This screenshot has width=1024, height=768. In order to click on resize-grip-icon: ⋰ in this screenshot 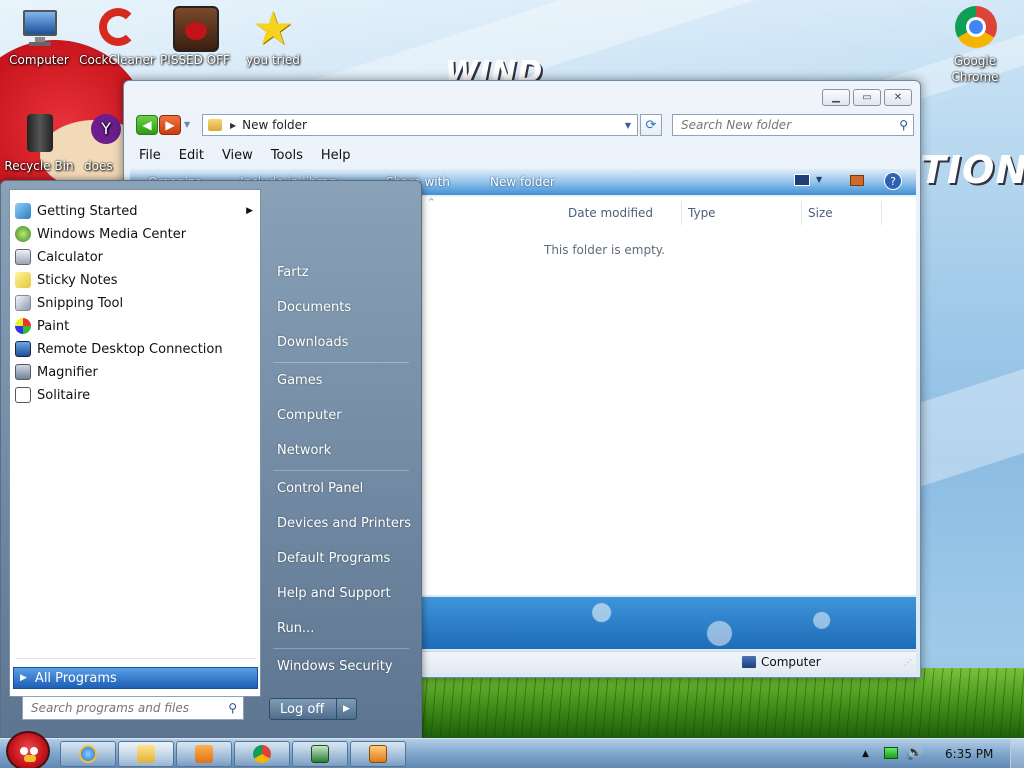, I will do `click(908, 662)`.